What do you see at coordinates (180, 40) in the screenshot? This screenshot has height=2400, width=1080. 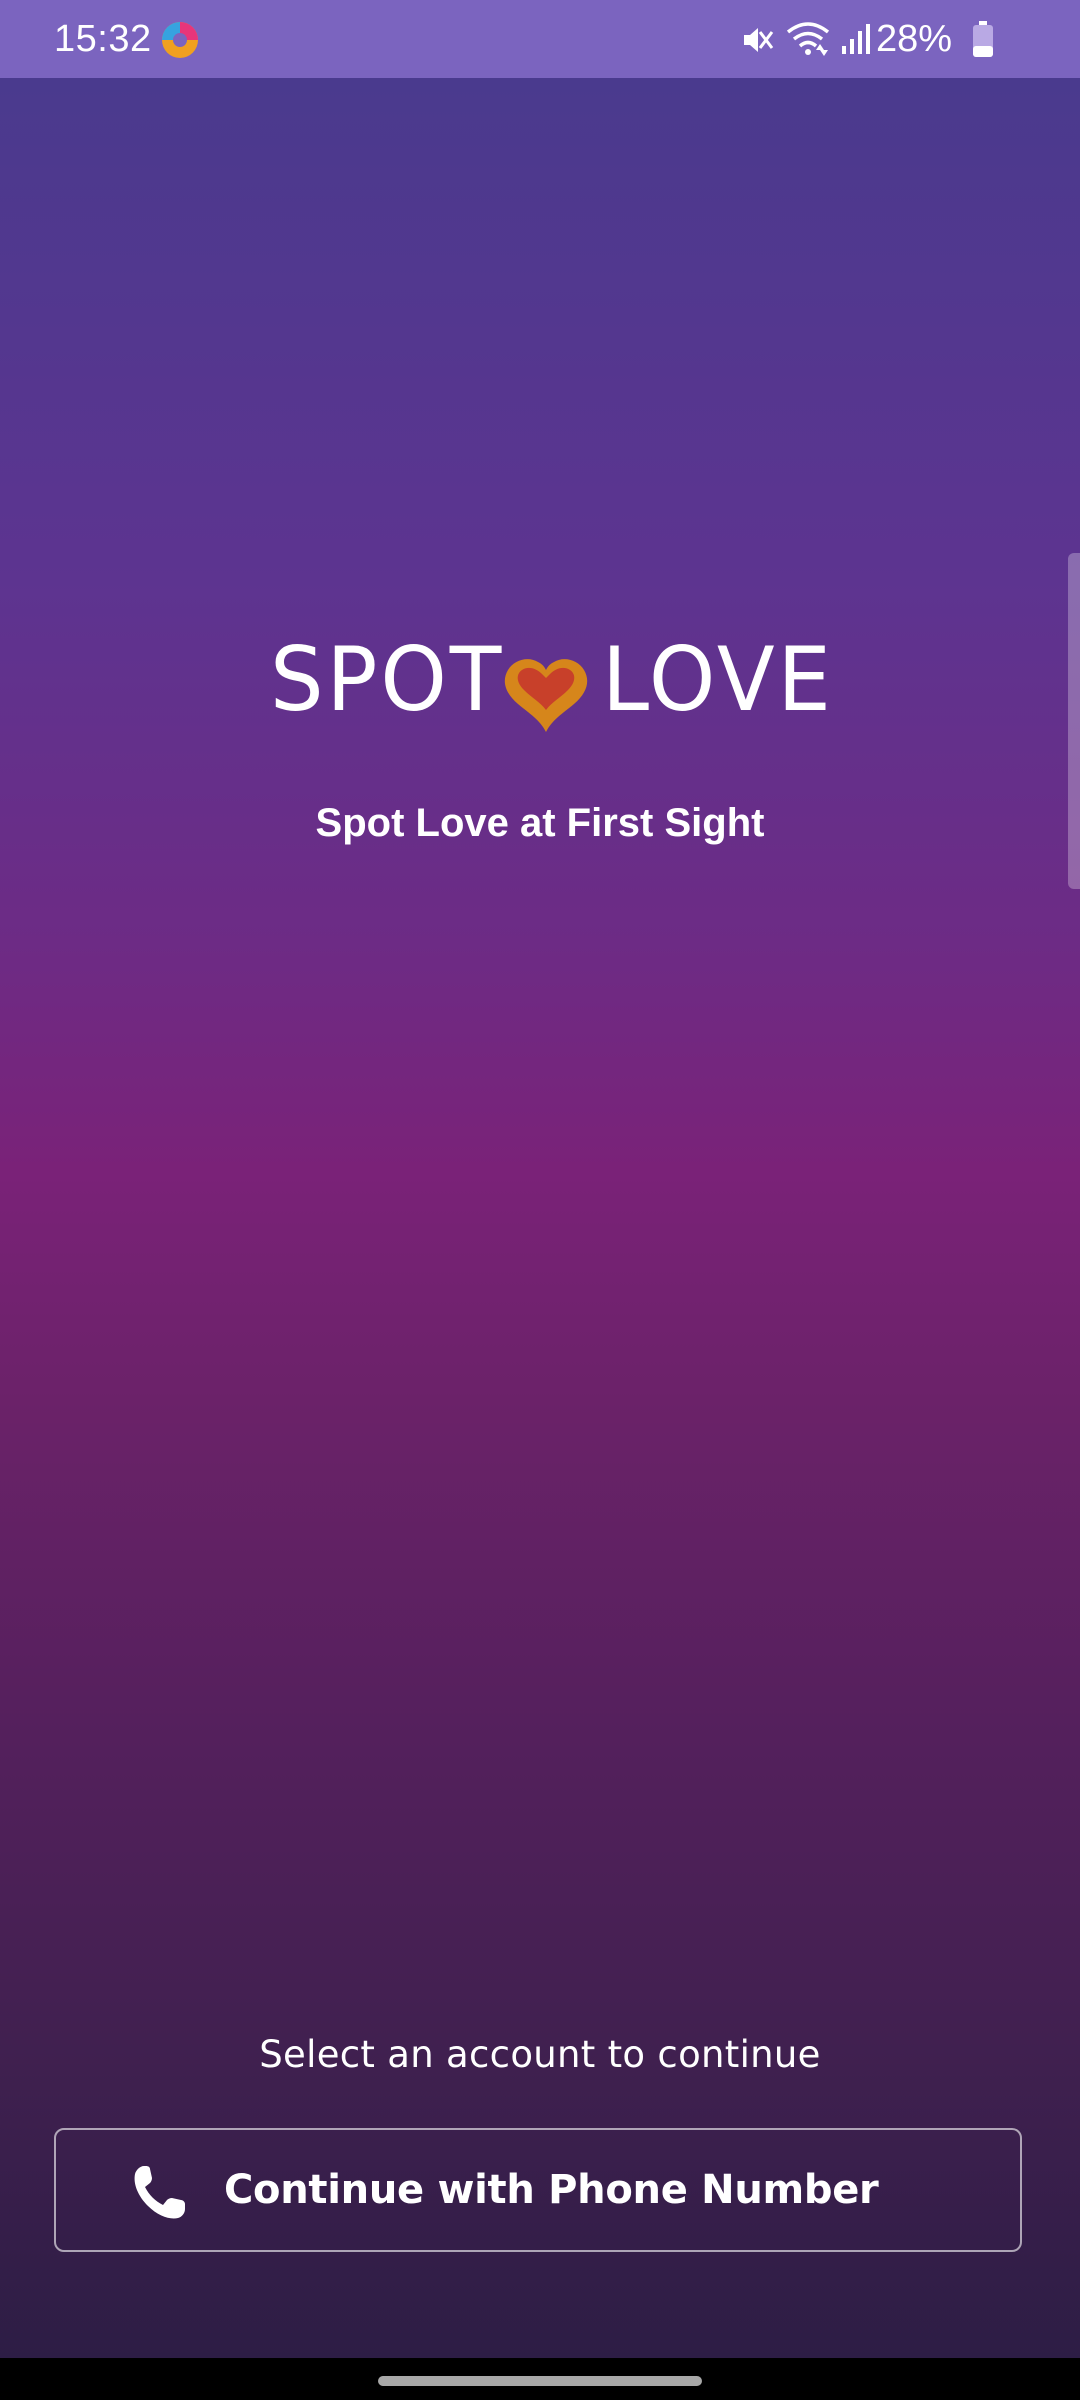 I see `app-notification-icon` at bounding box center [180, 40].